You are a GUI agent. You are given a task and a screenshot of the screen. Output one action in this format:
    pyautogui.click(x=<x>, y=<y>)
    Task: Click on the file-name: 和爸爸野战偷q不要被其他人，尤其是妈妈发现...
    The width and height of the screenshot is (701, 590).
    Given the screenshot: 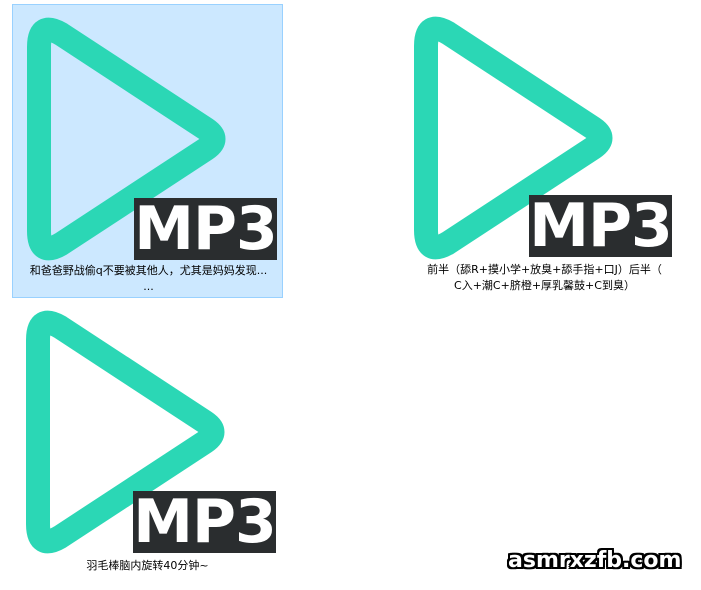 What is the action you would take?
    pyautogui.click(x=148, y=270)
    